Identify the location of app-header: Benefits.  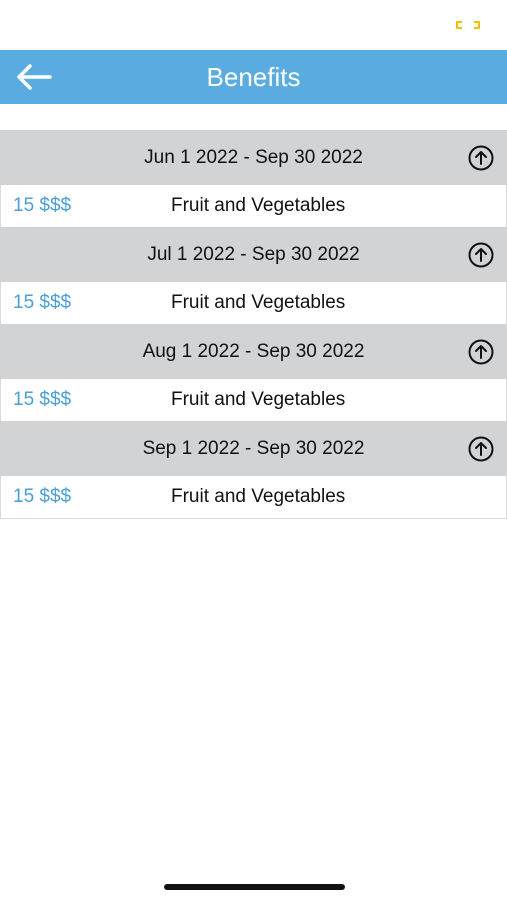
(253, 77).